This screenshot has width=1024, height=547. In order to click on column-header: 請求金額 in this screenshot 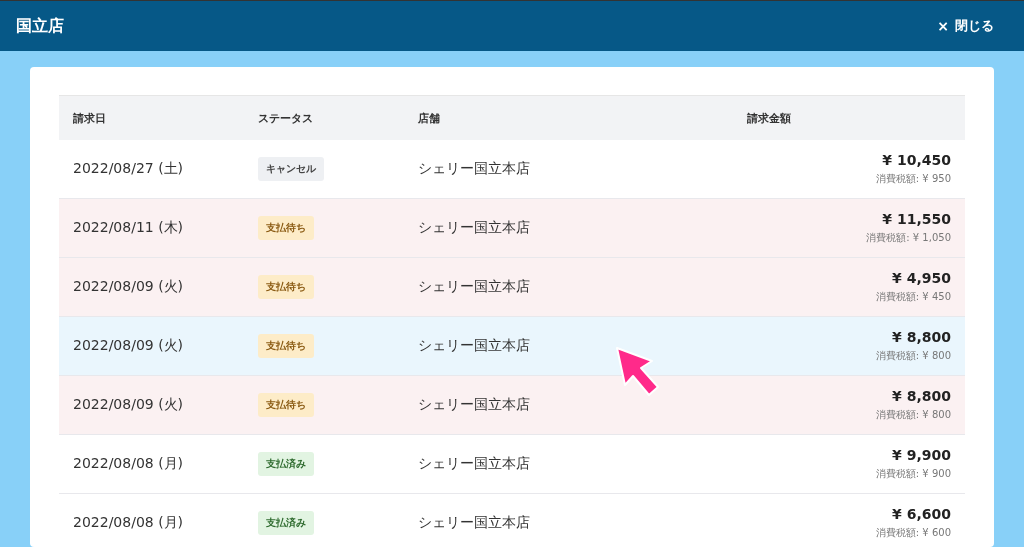, I will do `click(769, 118)`.